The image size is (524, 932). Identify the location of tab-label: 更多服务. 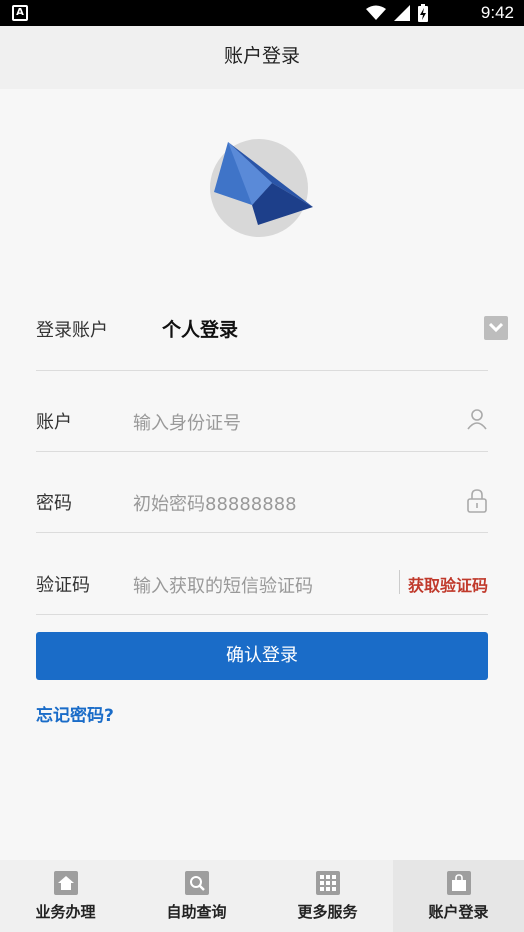
(327, 912).